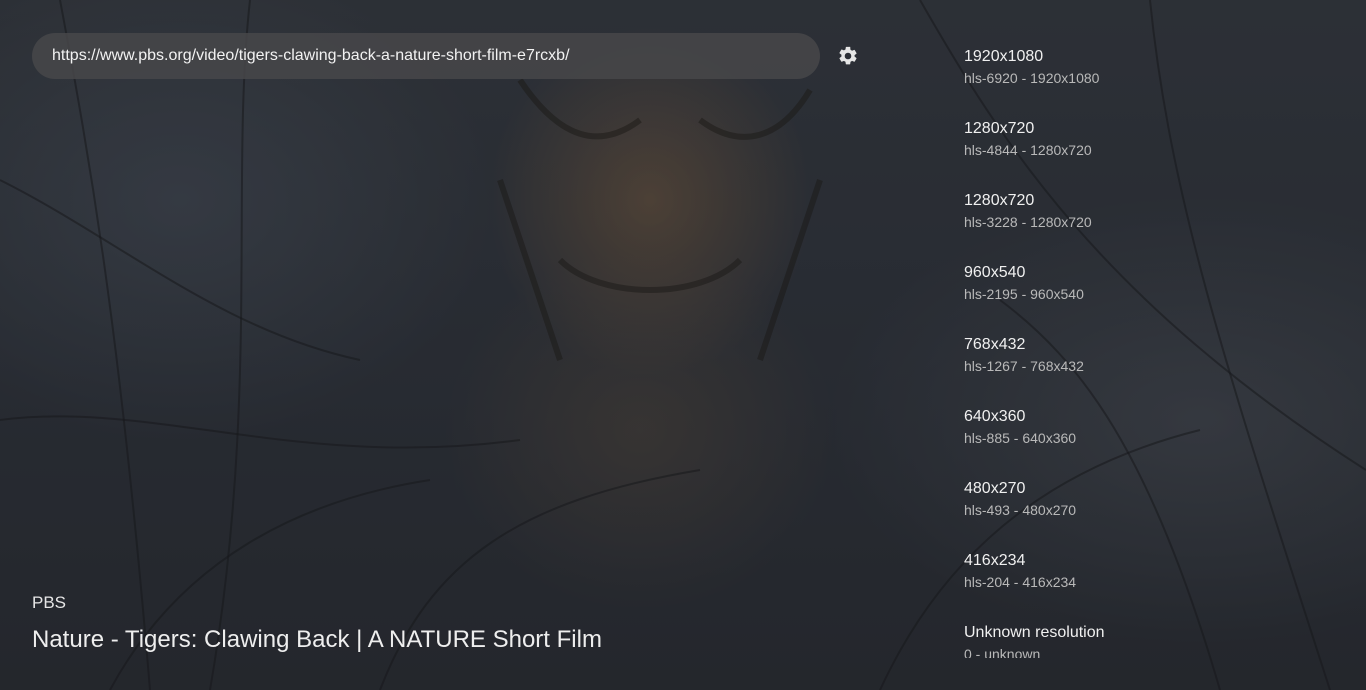 Image resolution: width=1366 pixels, height=690 pixels. I want to click on settings-button, so click(848, 56).